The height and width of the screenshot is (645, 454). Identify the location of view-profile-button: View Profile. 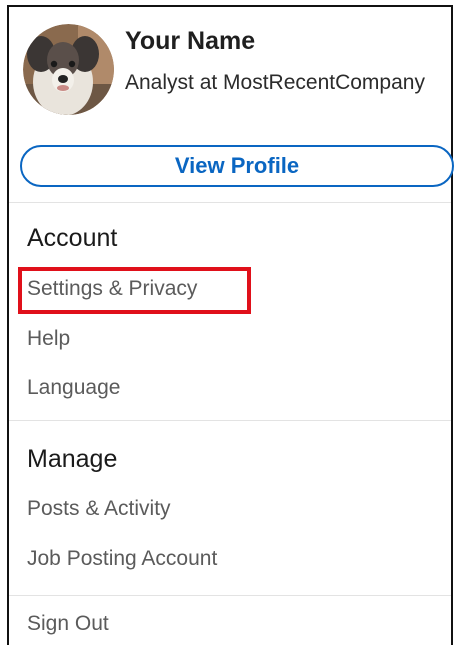
(237, 166).